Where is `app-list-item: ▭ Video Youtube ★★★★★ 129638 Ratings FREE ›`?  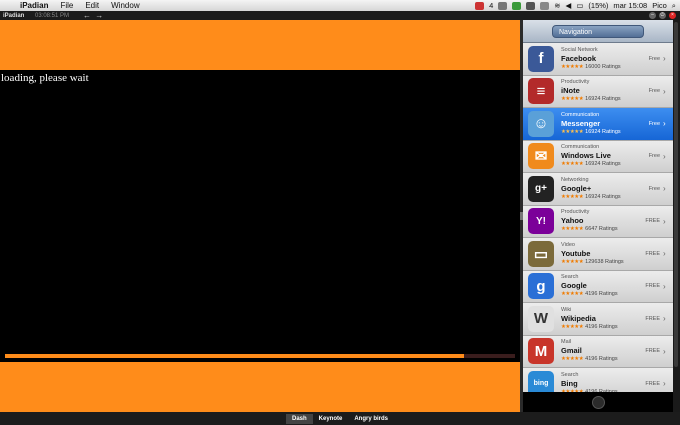 app-list-item: ▭ Video Youtube ★★★★★ 129638 Ratings FREE › is located at coordinates (598, 254).